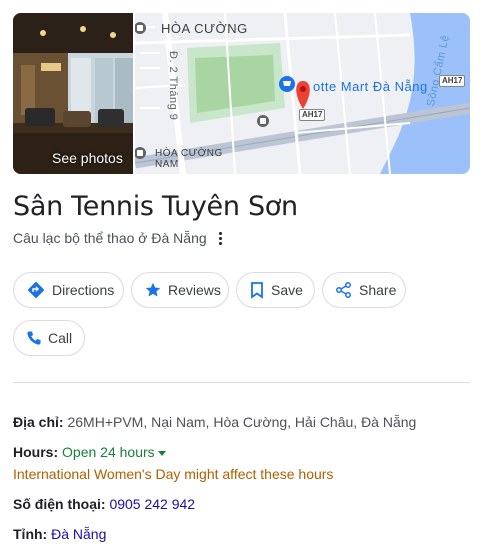 This screenshot has height=546, width=481. What do you see at coordinates (370, 86) in the screenshot?
I see `map-label-poi: otte Mart Đà Nẵng` at bounding box center [370, 86].